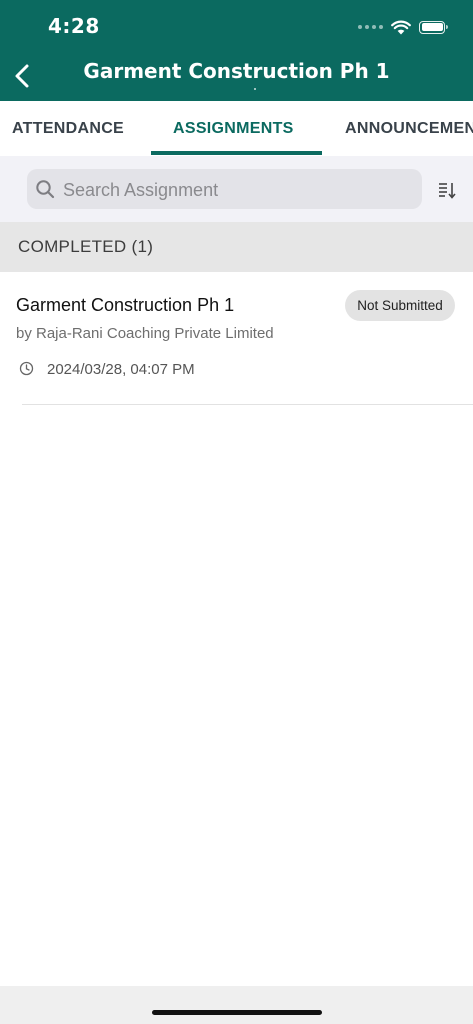 This screenshot has height=1024, width=473. What do you see at coordinates (125, 305) in the screenshot?
I see `assignment-title: Garment Construction Ph 1` at bounding box center [125, 305].